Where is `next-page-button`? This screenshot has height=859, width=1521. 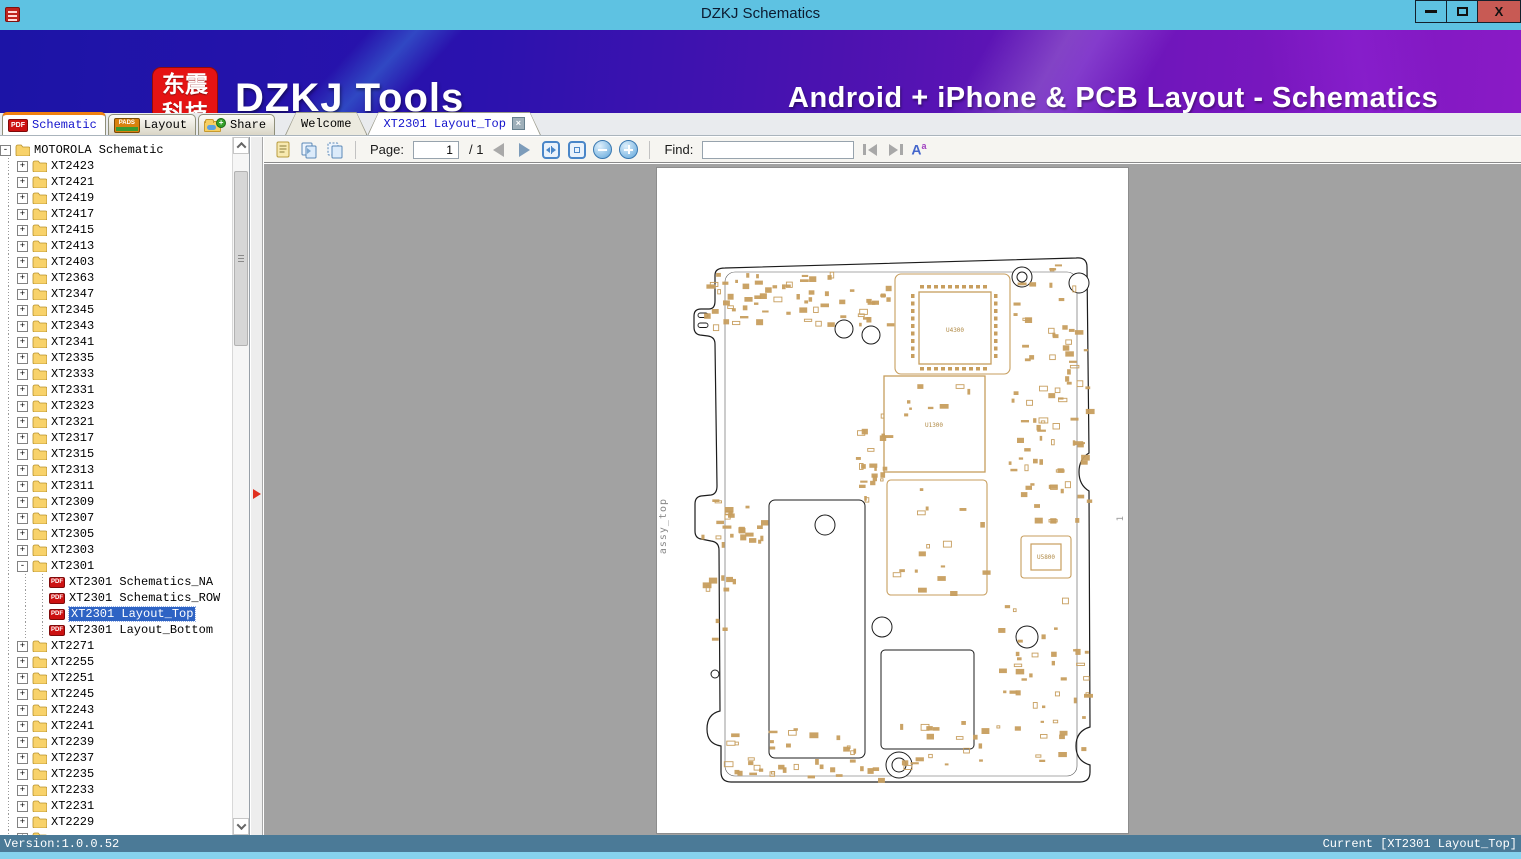
next-page-button is located at coordinates (524, 149).